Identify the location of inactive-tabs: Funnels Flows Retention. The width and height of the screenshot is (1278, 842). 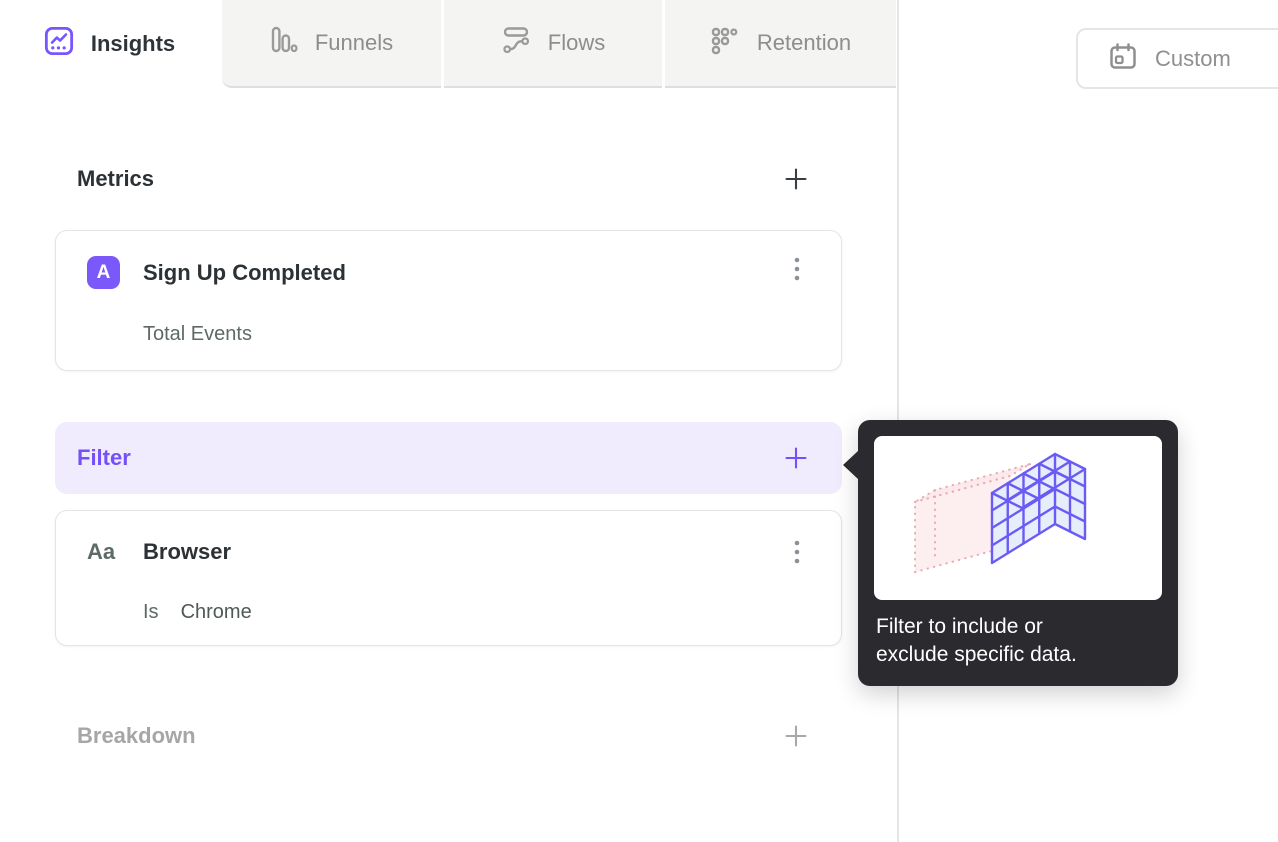
(557, 44).